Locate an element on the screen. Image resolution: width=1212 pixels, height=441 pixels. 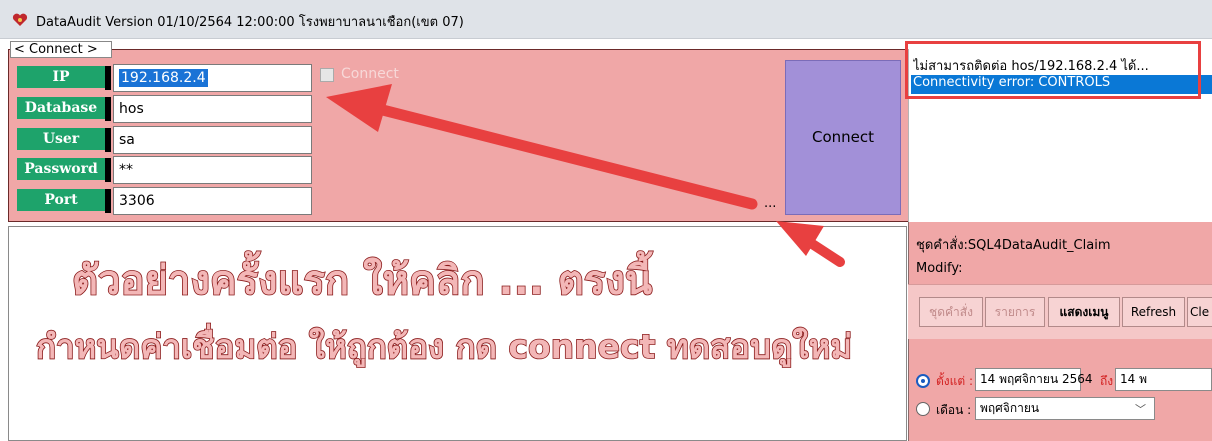
to-date-label: ถึง is located at coordinates (1107, 381).